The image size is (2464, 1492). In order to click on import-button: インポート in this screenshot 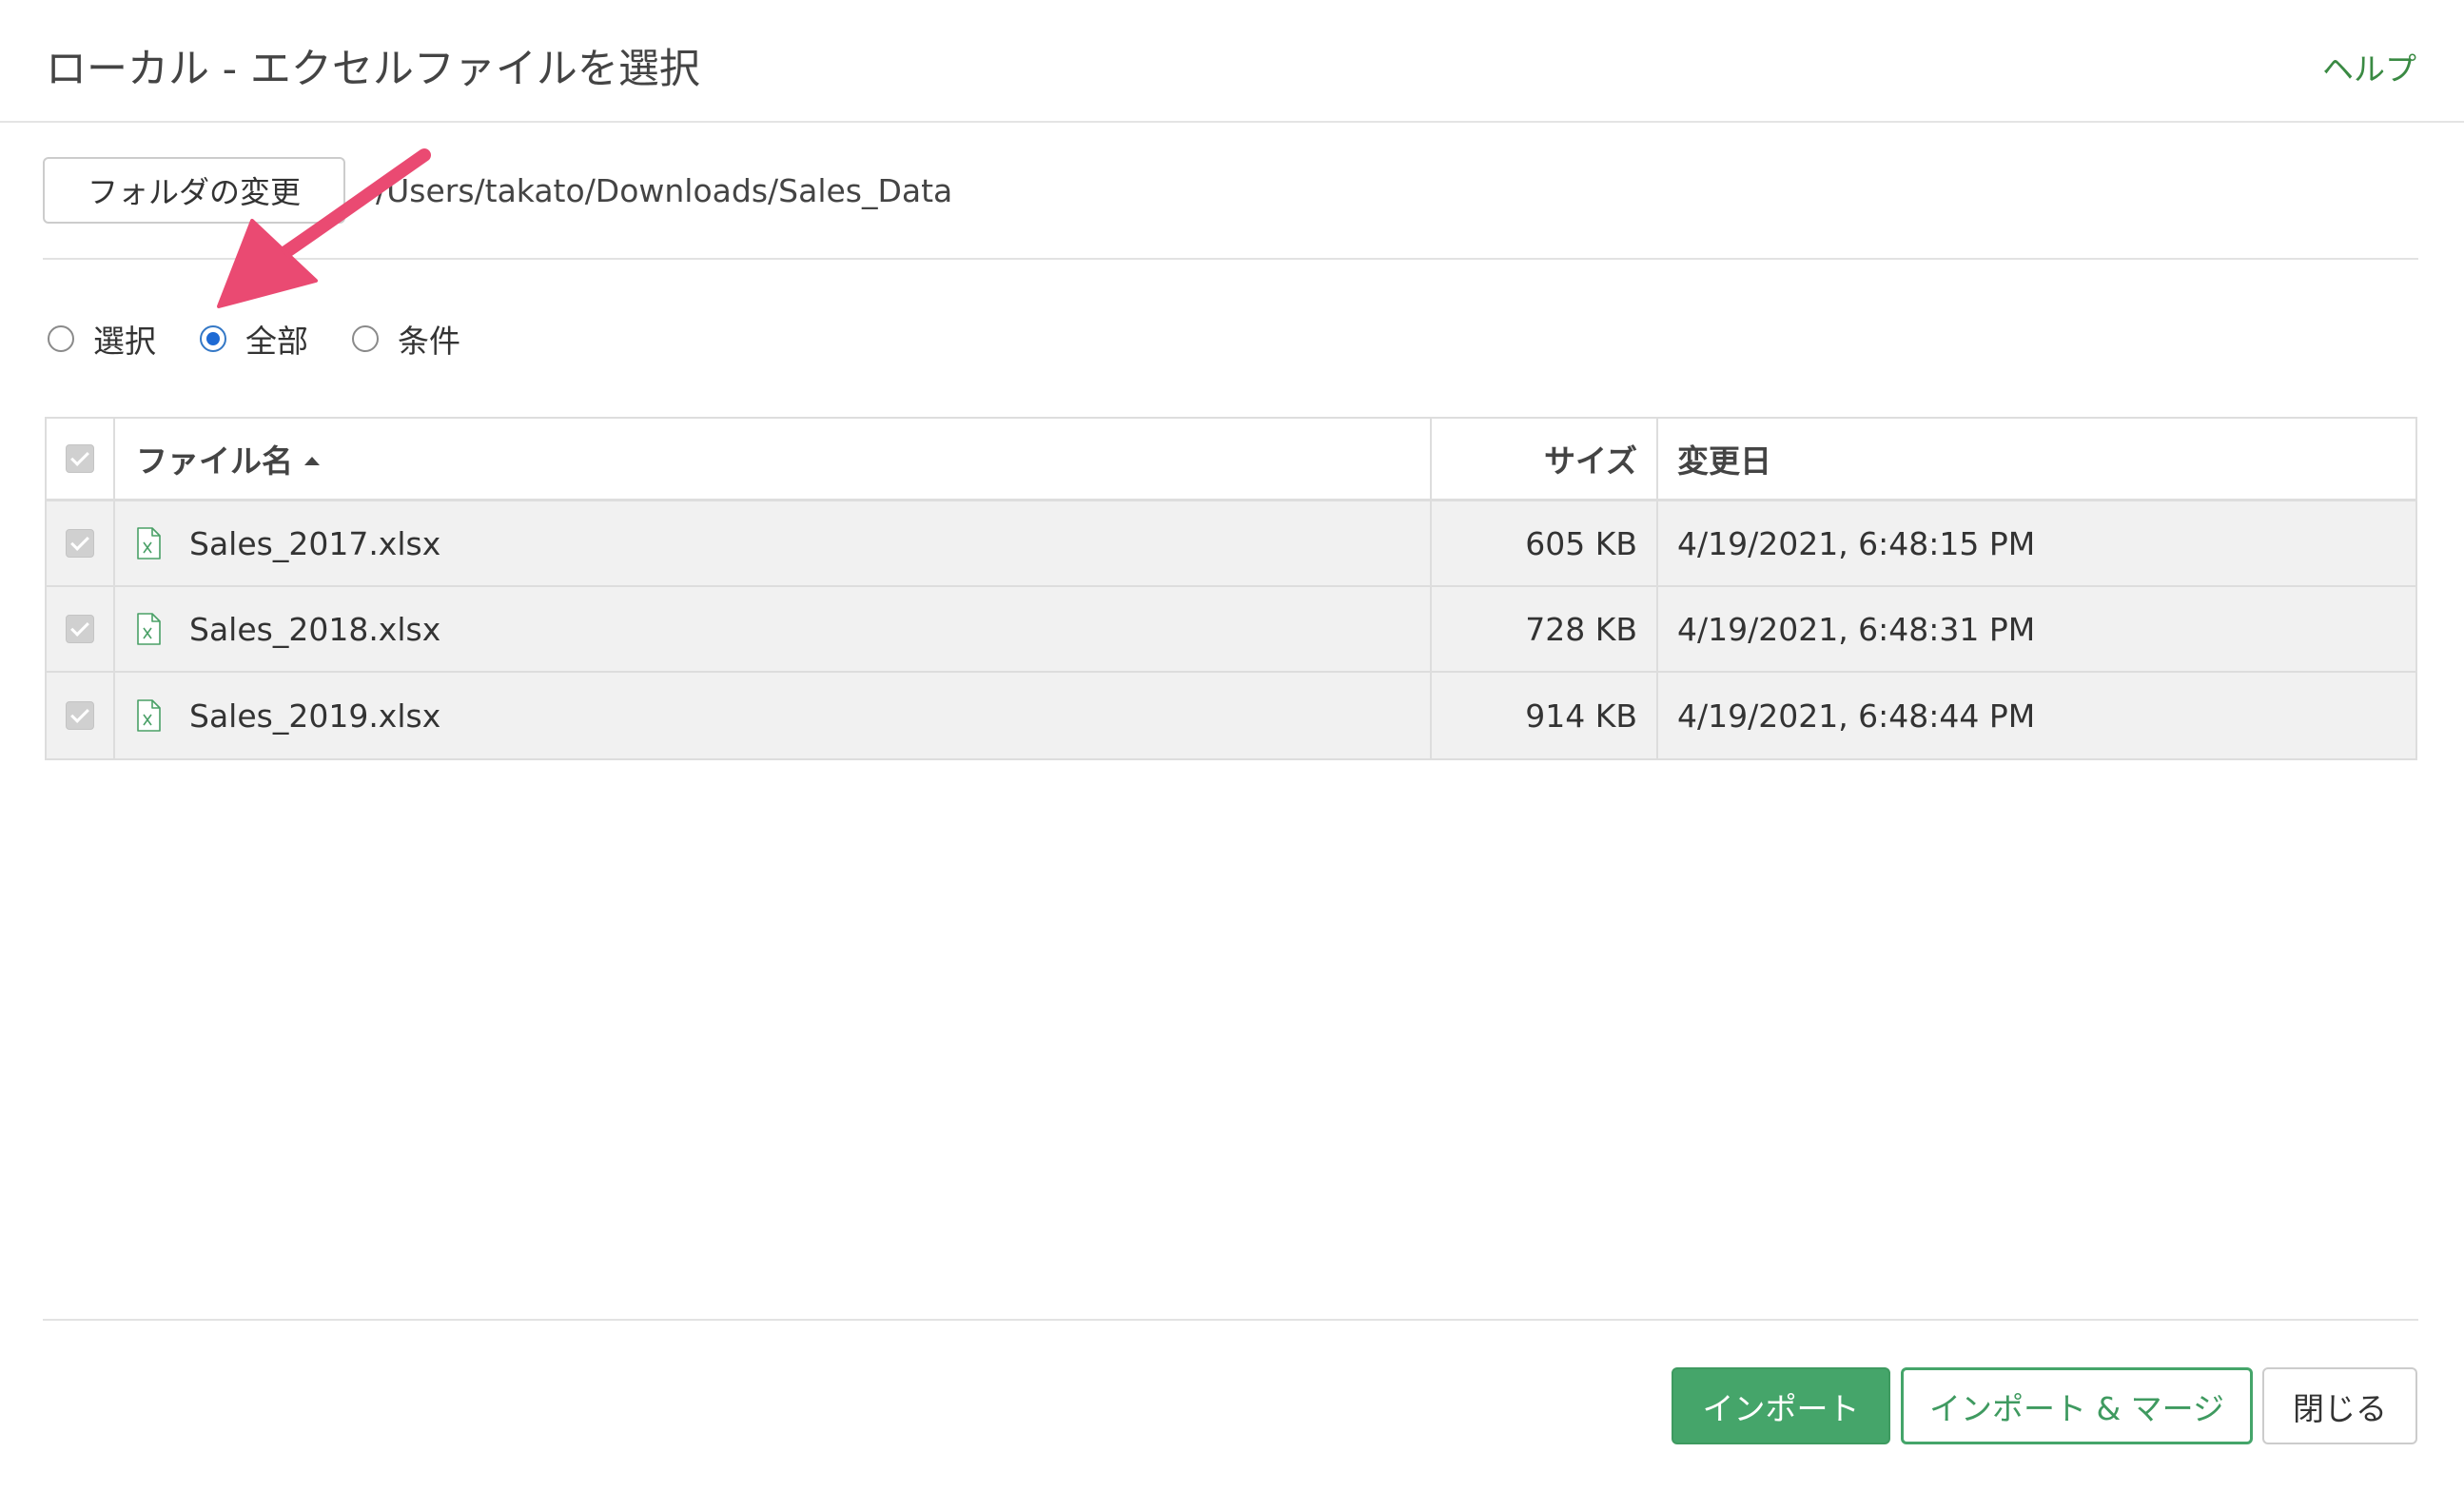, I will do `click(1781, 1405)`.